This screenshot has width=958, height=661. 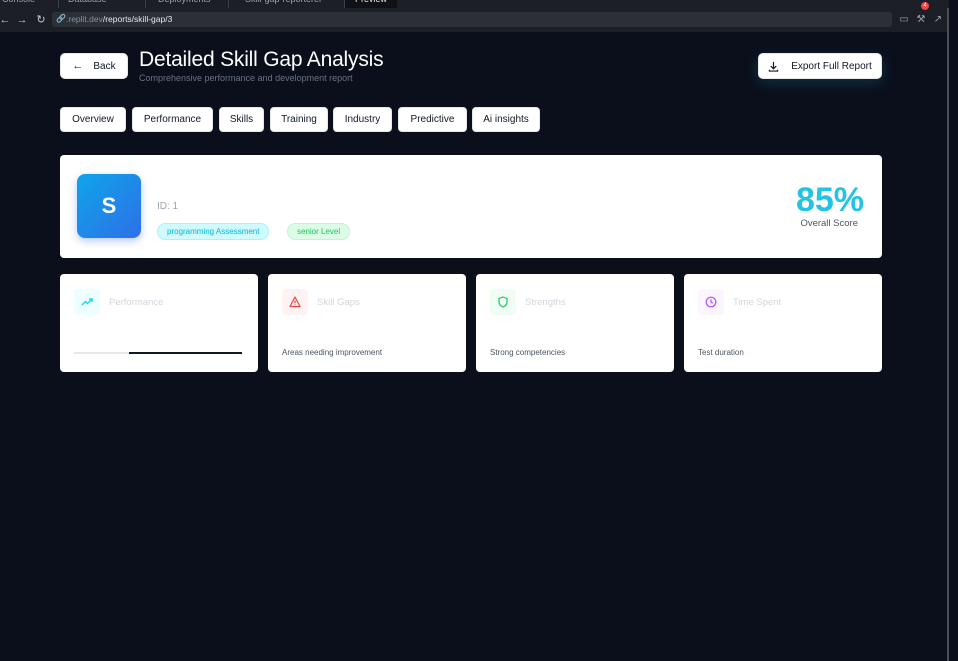 I want to click on browser-tab-preview: Preview, so click(x=371, y=4).